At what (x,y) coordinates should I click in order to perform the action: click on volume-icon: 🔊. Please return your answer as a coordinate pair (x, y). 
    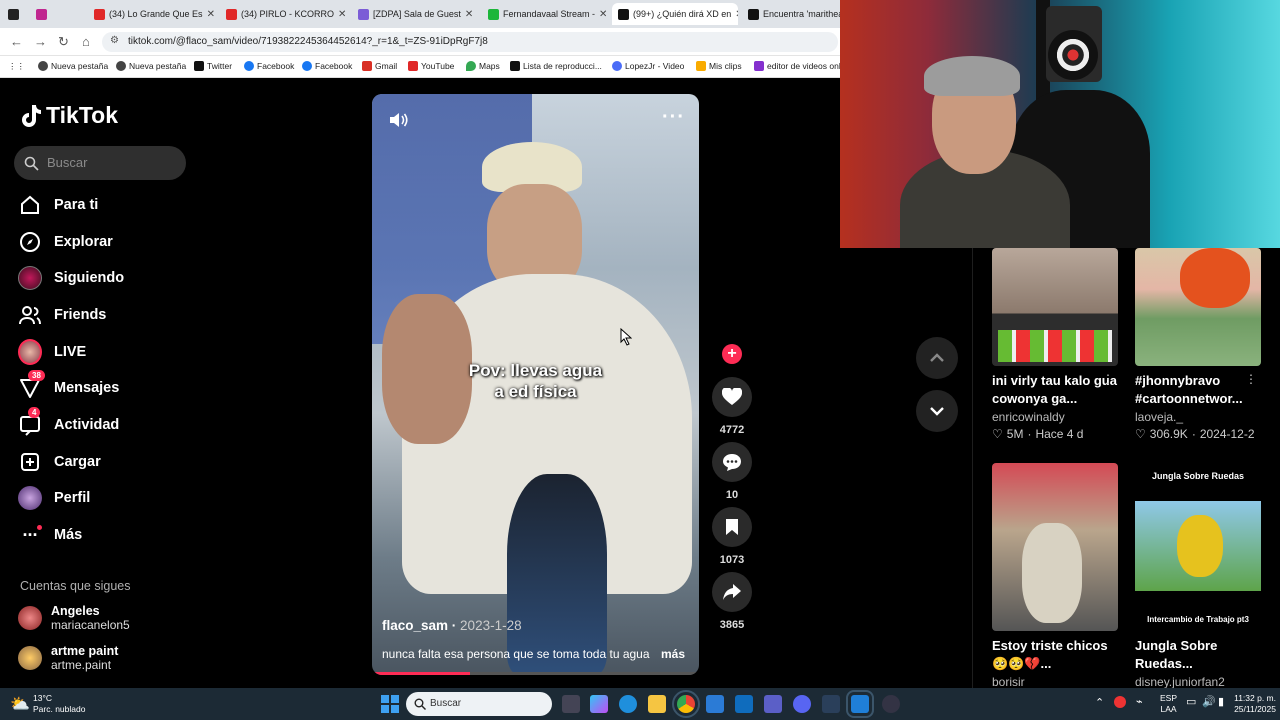
    Looking at the image, I should click on (1209, 701).